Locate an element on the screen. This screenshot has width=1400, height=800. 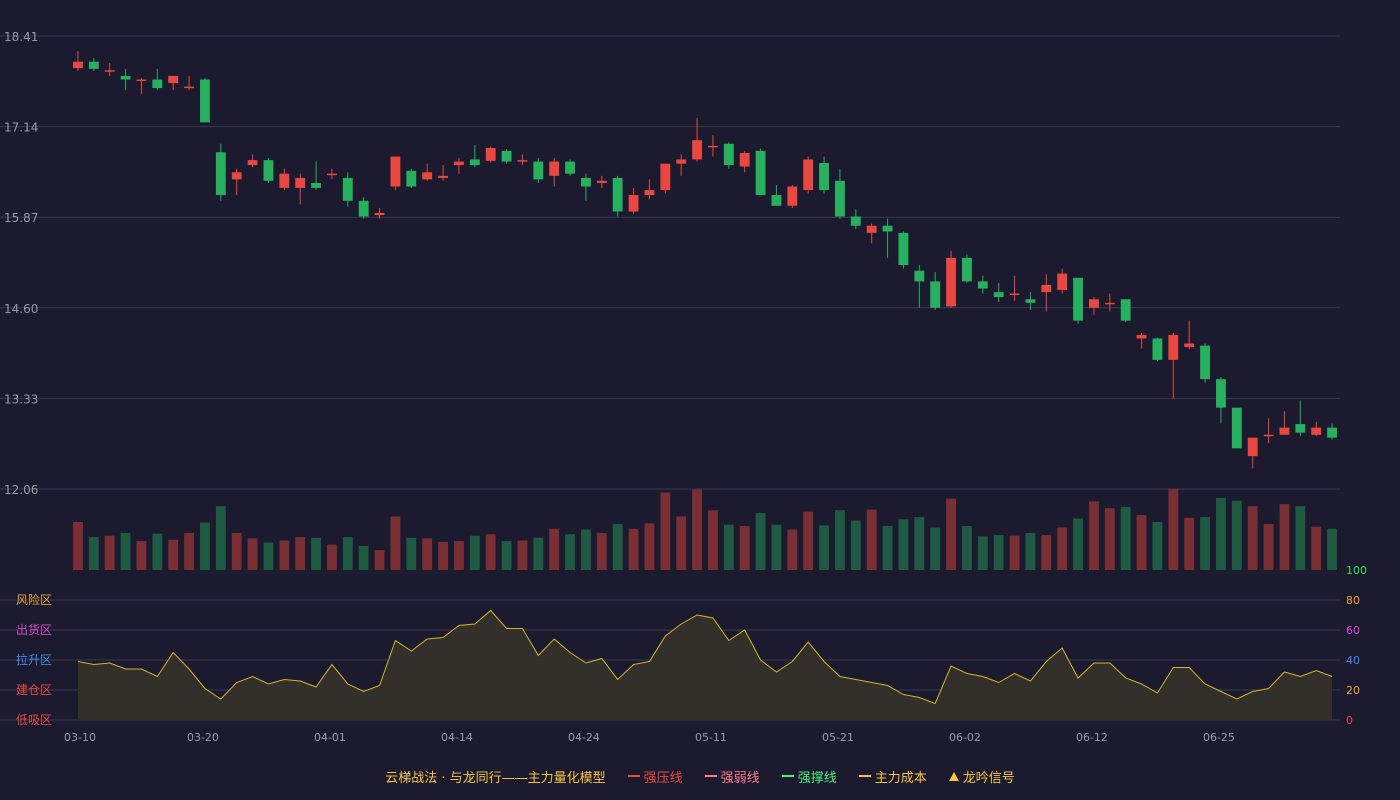
zone-label: 拉升区 is located at coordinates (34, 659).